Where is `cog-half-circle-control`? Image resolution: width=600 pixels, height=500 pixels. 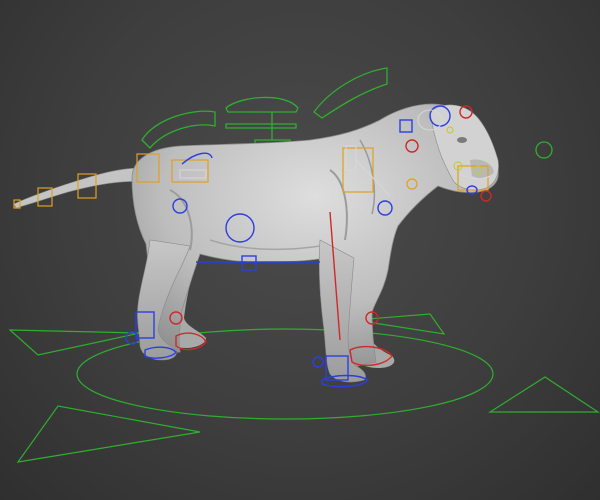 cog-half-circle-control is located at coordinates (262, 104).